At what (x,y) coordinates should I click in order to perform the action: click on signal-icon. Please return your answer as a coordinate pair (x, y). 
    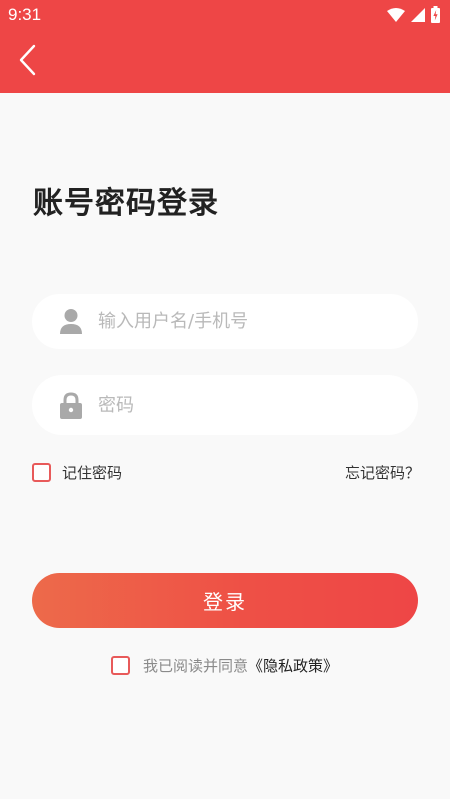
    Looking at the image, I should click on (418, 16).